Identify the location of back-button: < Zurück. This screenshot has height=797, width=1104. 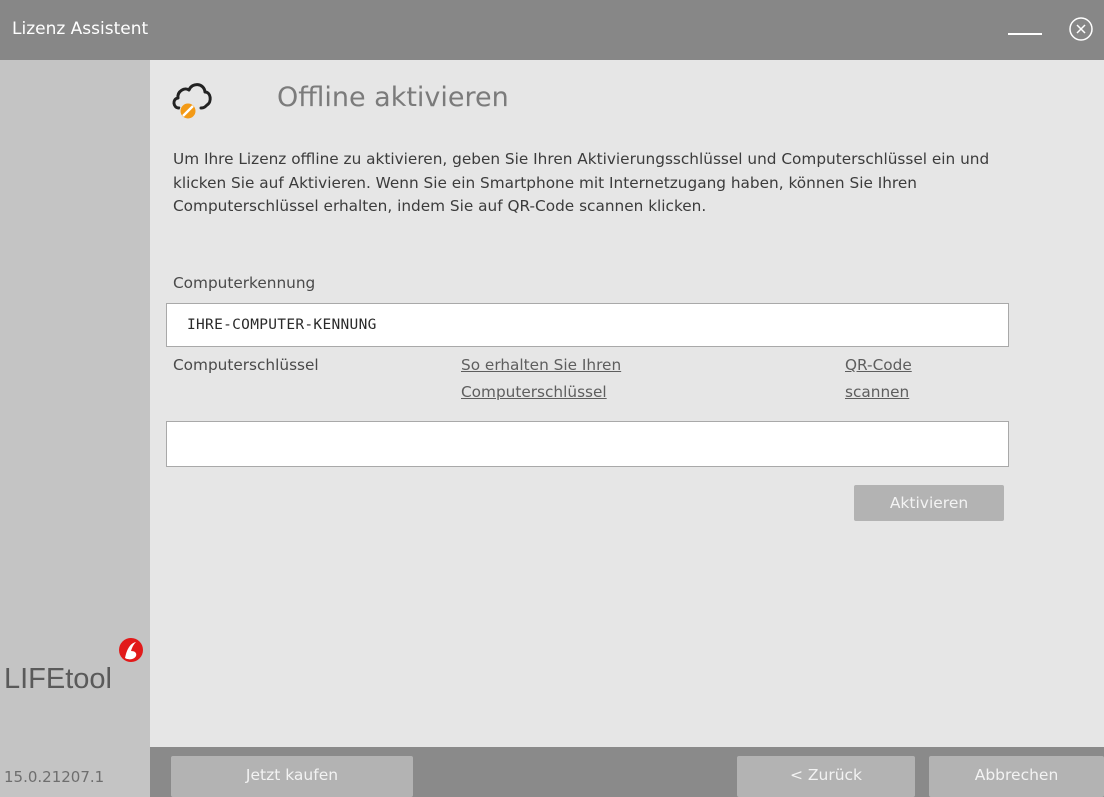
(826, 776).